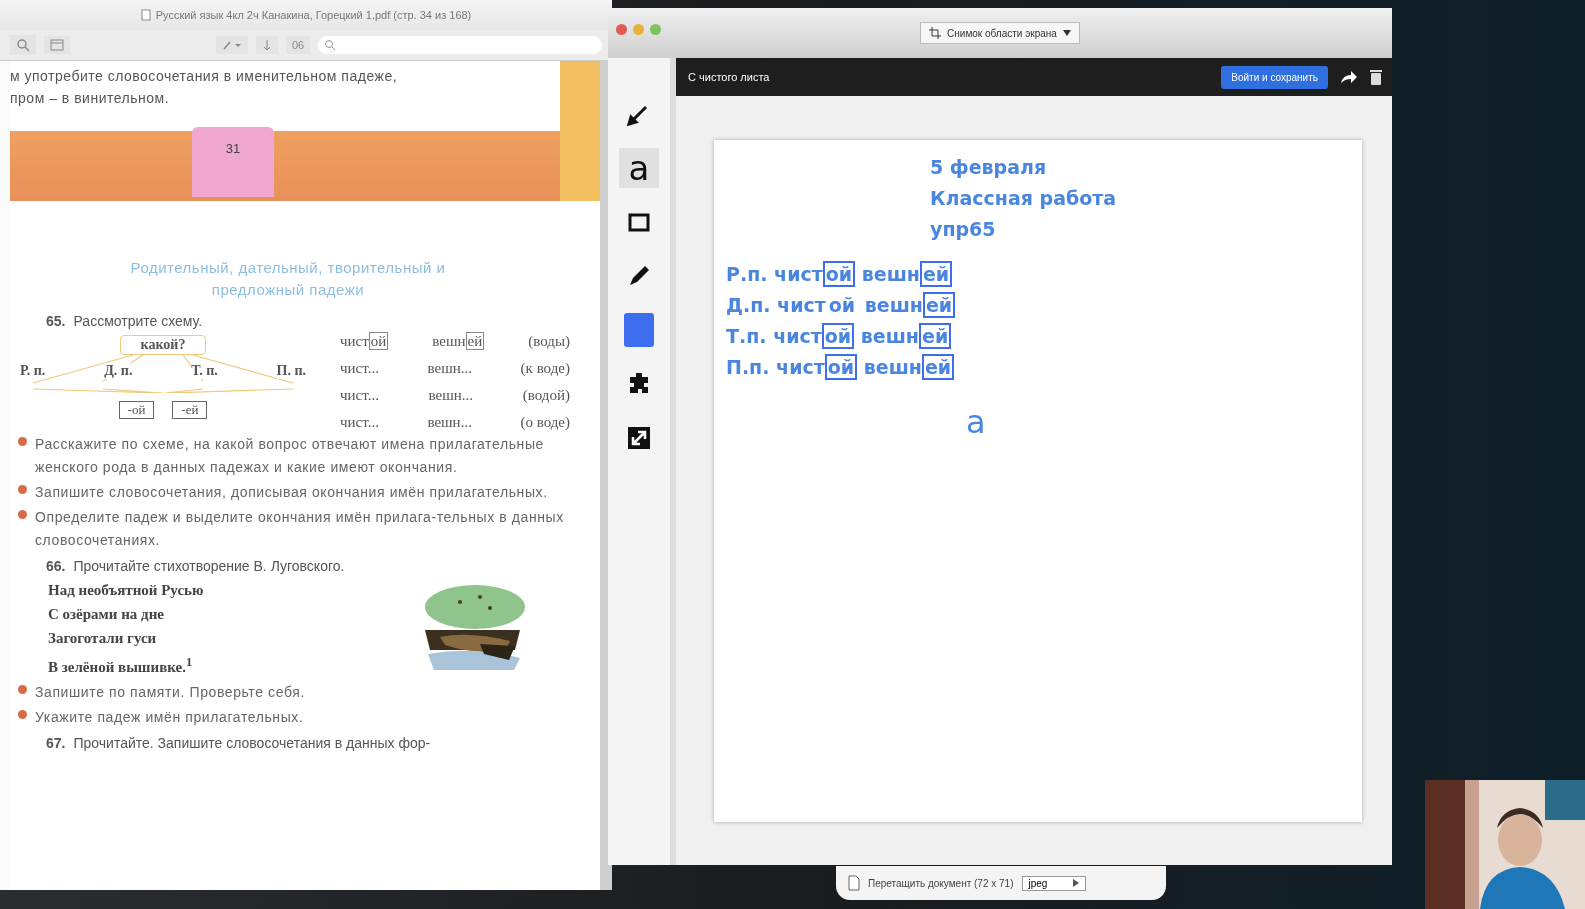  I want to click on phrase-word: (водой), so click(546, 395).